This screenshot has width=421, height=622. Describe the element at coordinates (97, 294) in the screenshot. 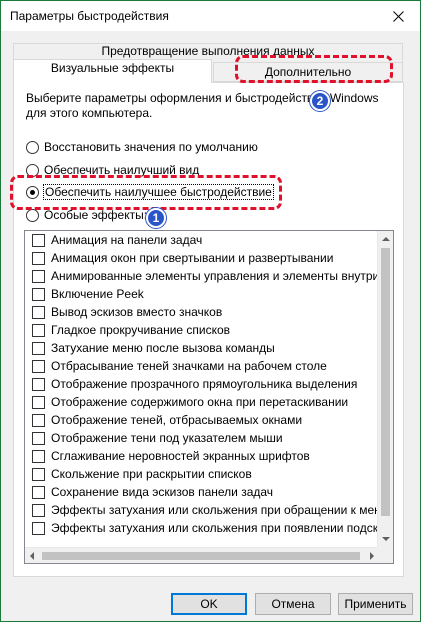

I see `effect-label: Включение Peek` at that location.